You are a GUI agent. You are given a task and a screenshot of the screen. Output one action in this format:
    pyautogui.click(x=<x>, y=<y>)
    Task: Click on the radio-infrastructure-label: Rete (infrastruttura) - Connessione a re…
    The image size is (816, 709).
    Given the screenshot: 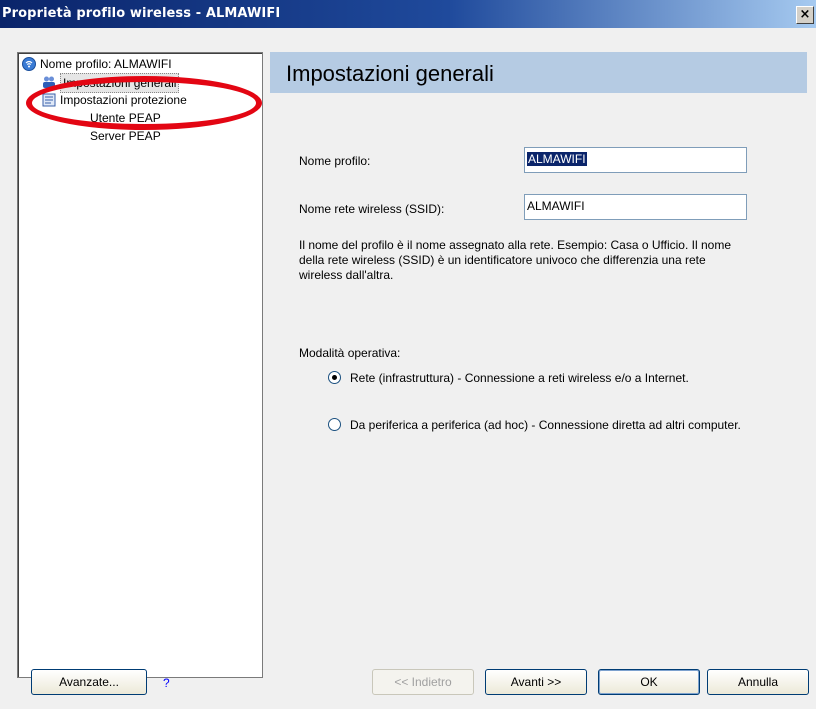 What is the action you would take?
    pyautogui.click(x=560, y=378)
    